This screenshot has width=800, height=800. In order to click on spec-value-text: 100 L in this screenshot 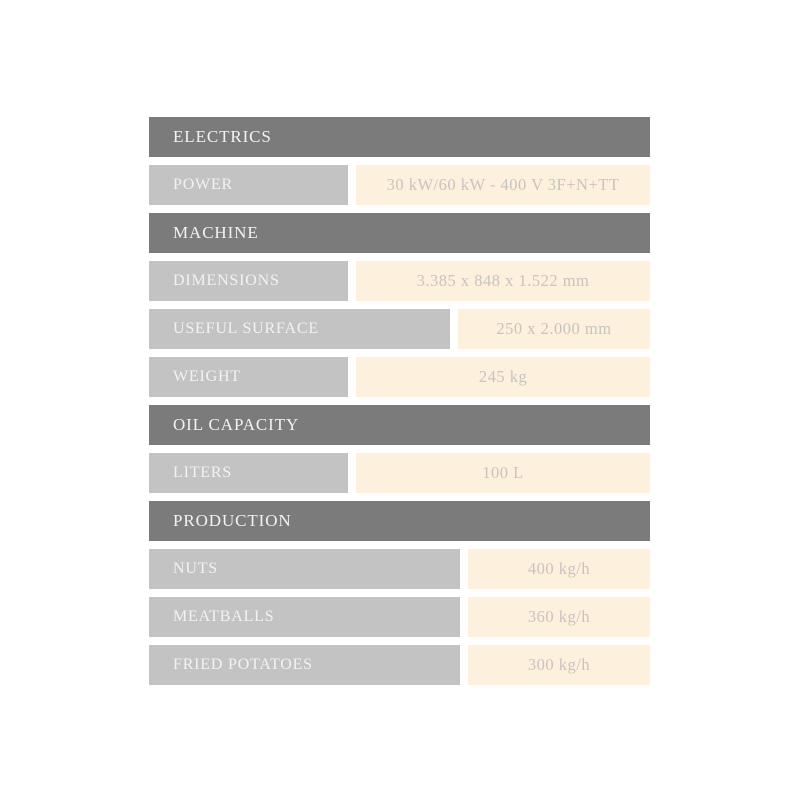, I will do `click(503, 472)`.